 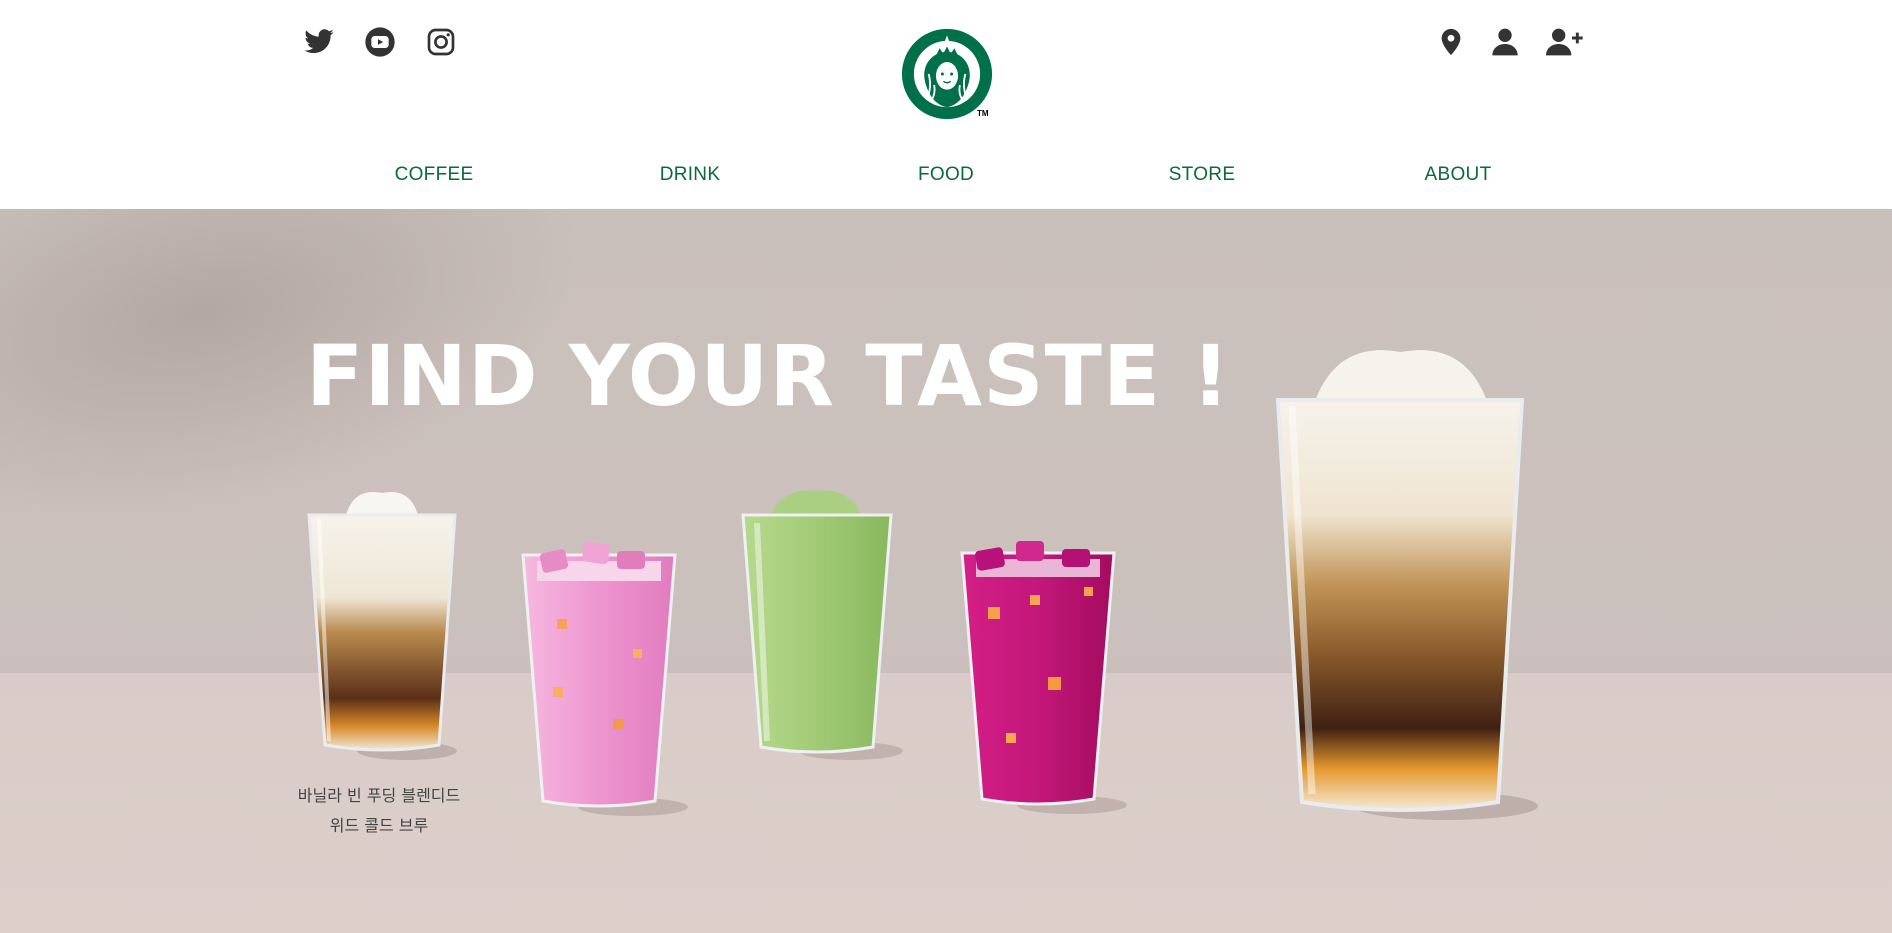 I want to click on nav-item-about: ABOUT, so click(x=1458, y=175).